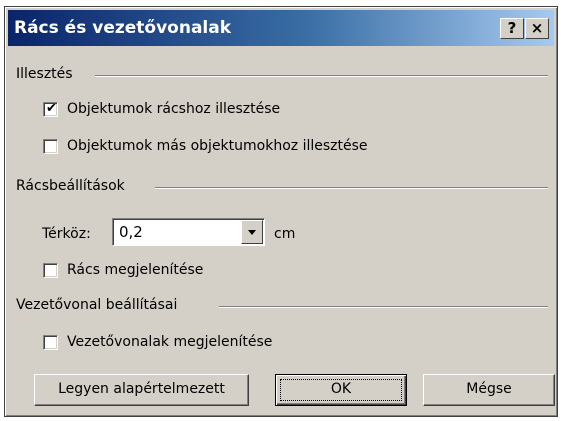 The image size is (561, 421). I want to click on chevron-down-icon, so click(252, 232).